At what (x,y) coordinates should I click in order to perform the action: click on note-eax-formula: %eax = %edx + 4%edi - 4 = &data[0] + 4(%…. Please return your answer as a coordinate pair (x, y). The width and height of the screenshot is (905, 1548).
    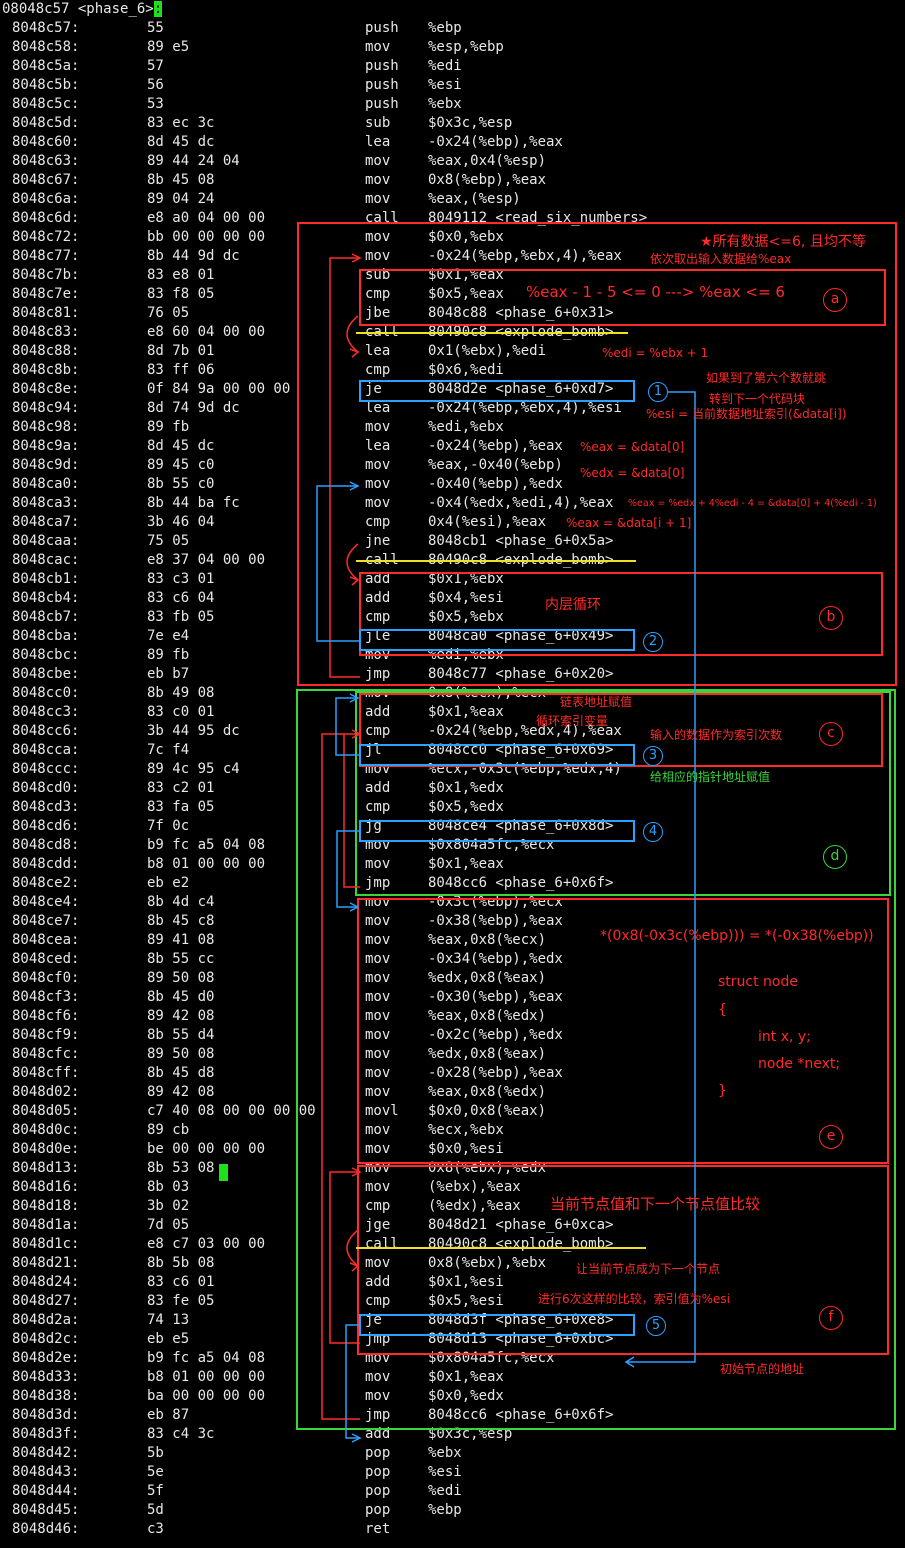
    Looking at the image, I should click on (752, 503).